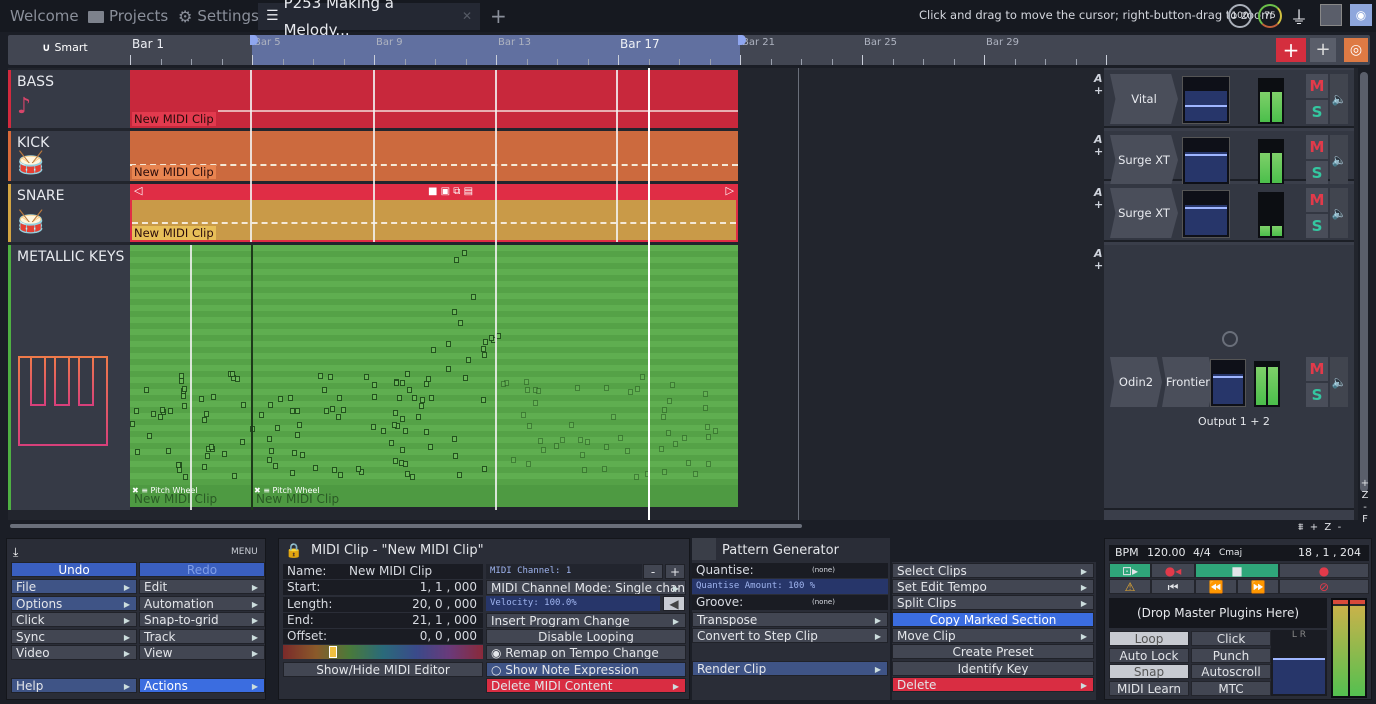  What do you see at coordinates (790, 586) in the screenshot?
I see `quantise-amount-slider: Quantise Amount: 100 %` at bounding box center [790, 586].